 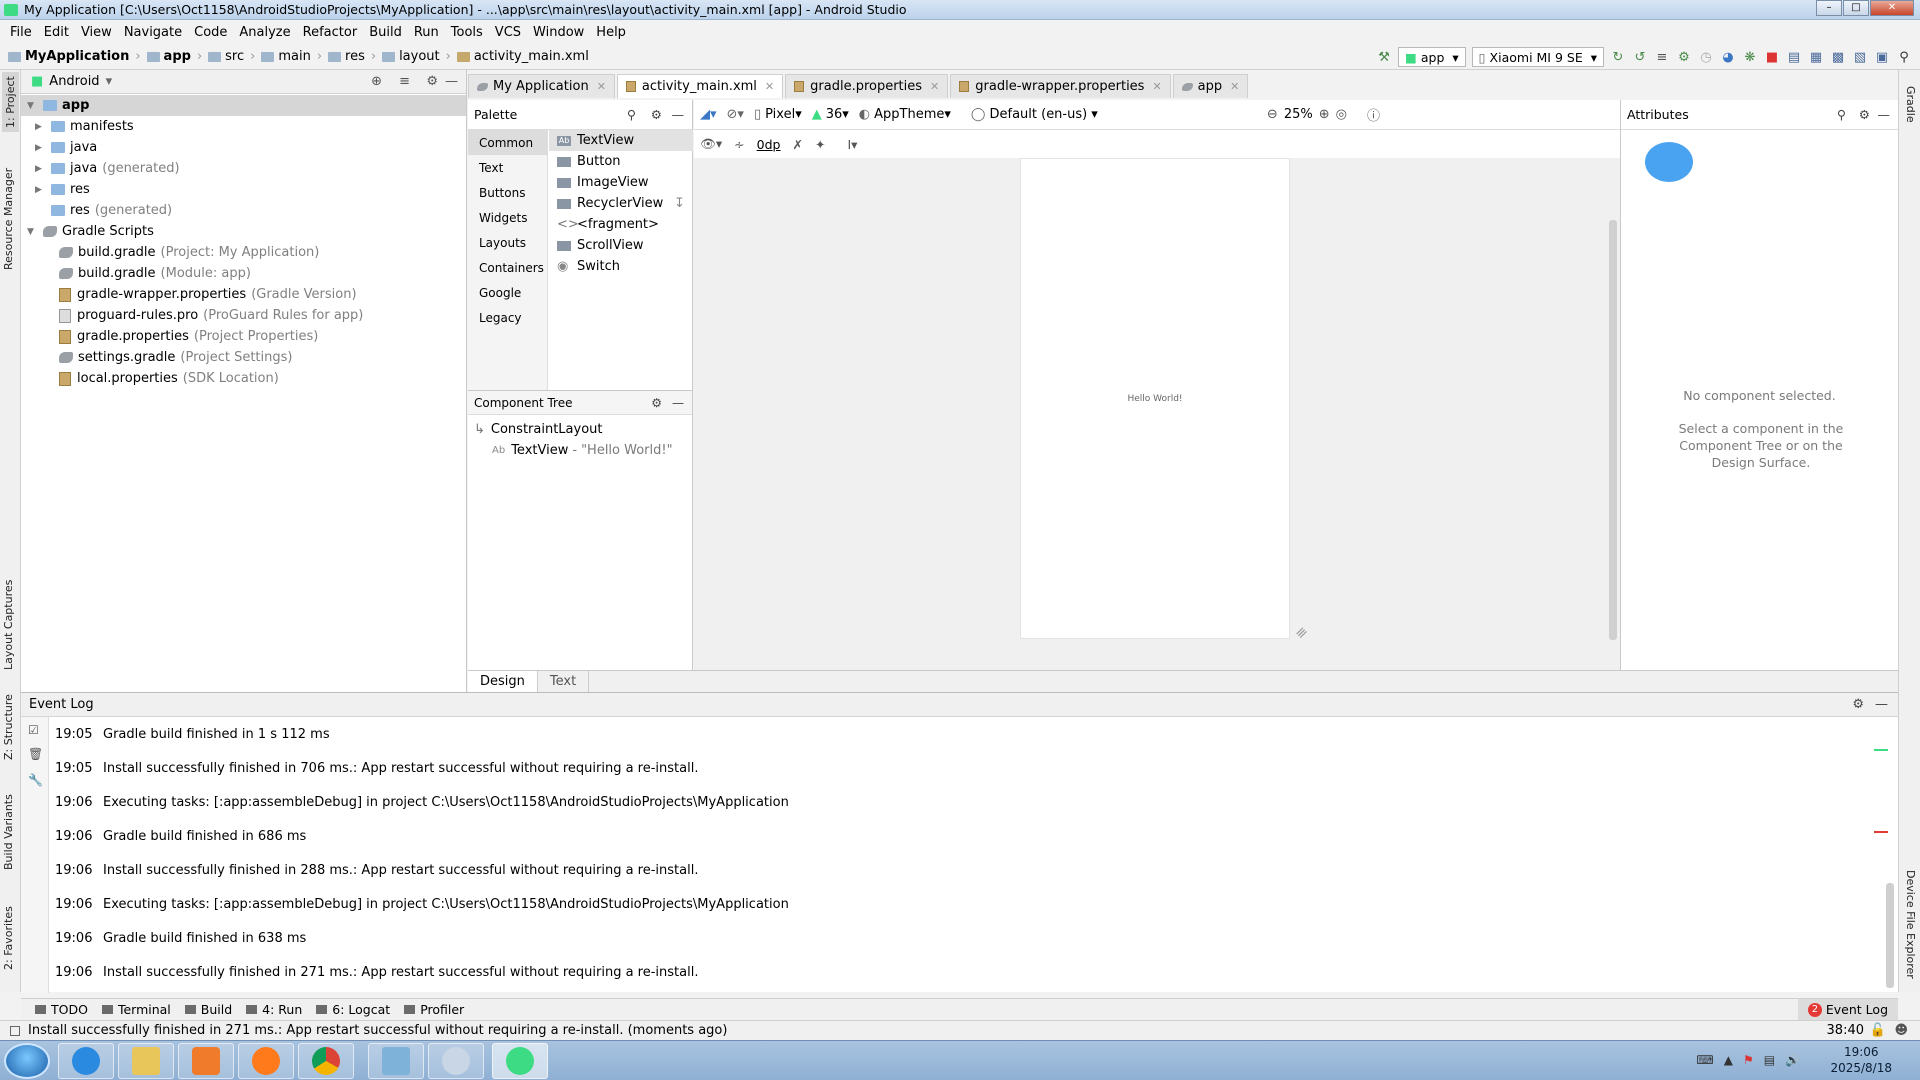 What do you see at coordinates (1794, 57) in the screenshot?
I see `sync-project-icon: ▤` at bounding box center [1794, 57].